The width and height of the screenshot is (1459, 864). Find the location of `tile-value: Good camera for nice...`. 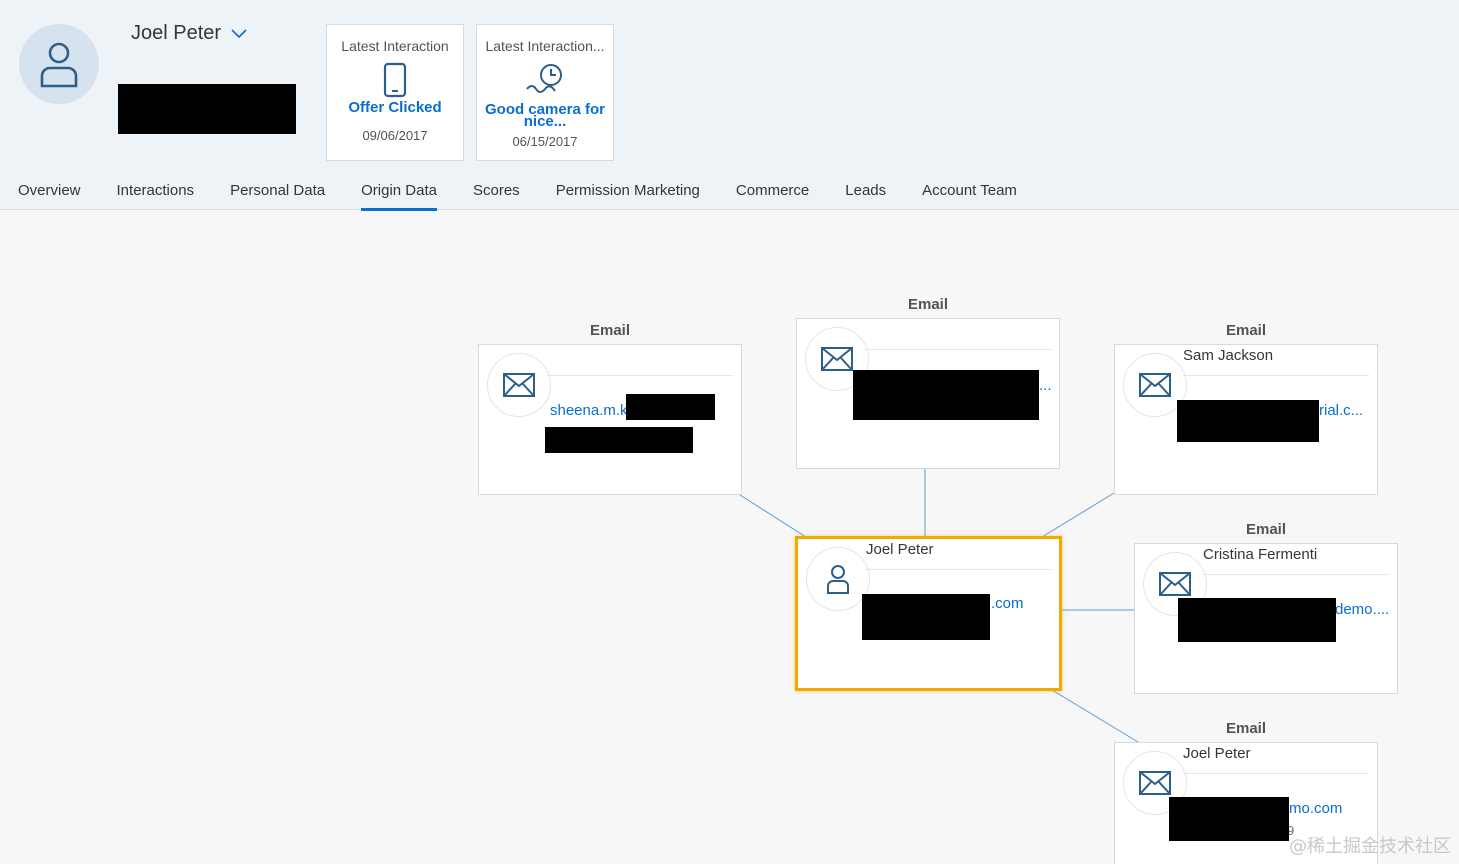

tile-value: Good camera for nice... is located at coordinates (545, 115).